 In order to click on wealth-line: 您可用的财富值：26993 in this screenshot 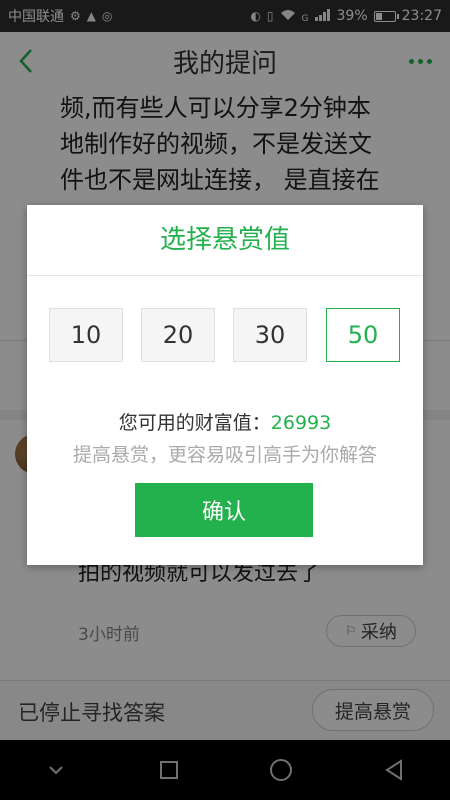, I will do `click(225, 421)`.